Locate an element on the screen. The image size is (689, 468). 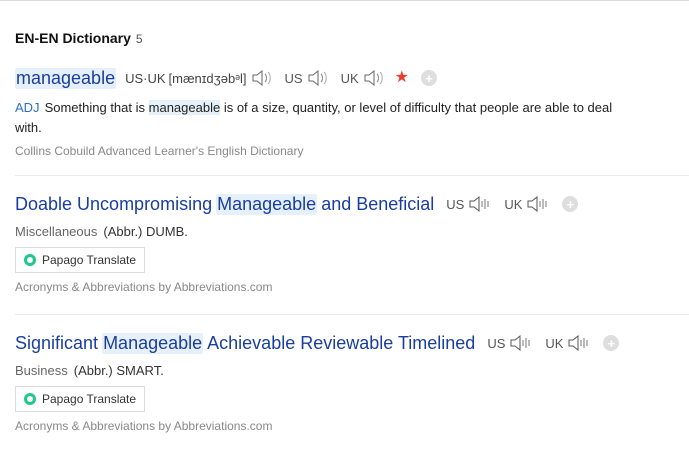
section-count: 5 is located at coordinates (139, 39).